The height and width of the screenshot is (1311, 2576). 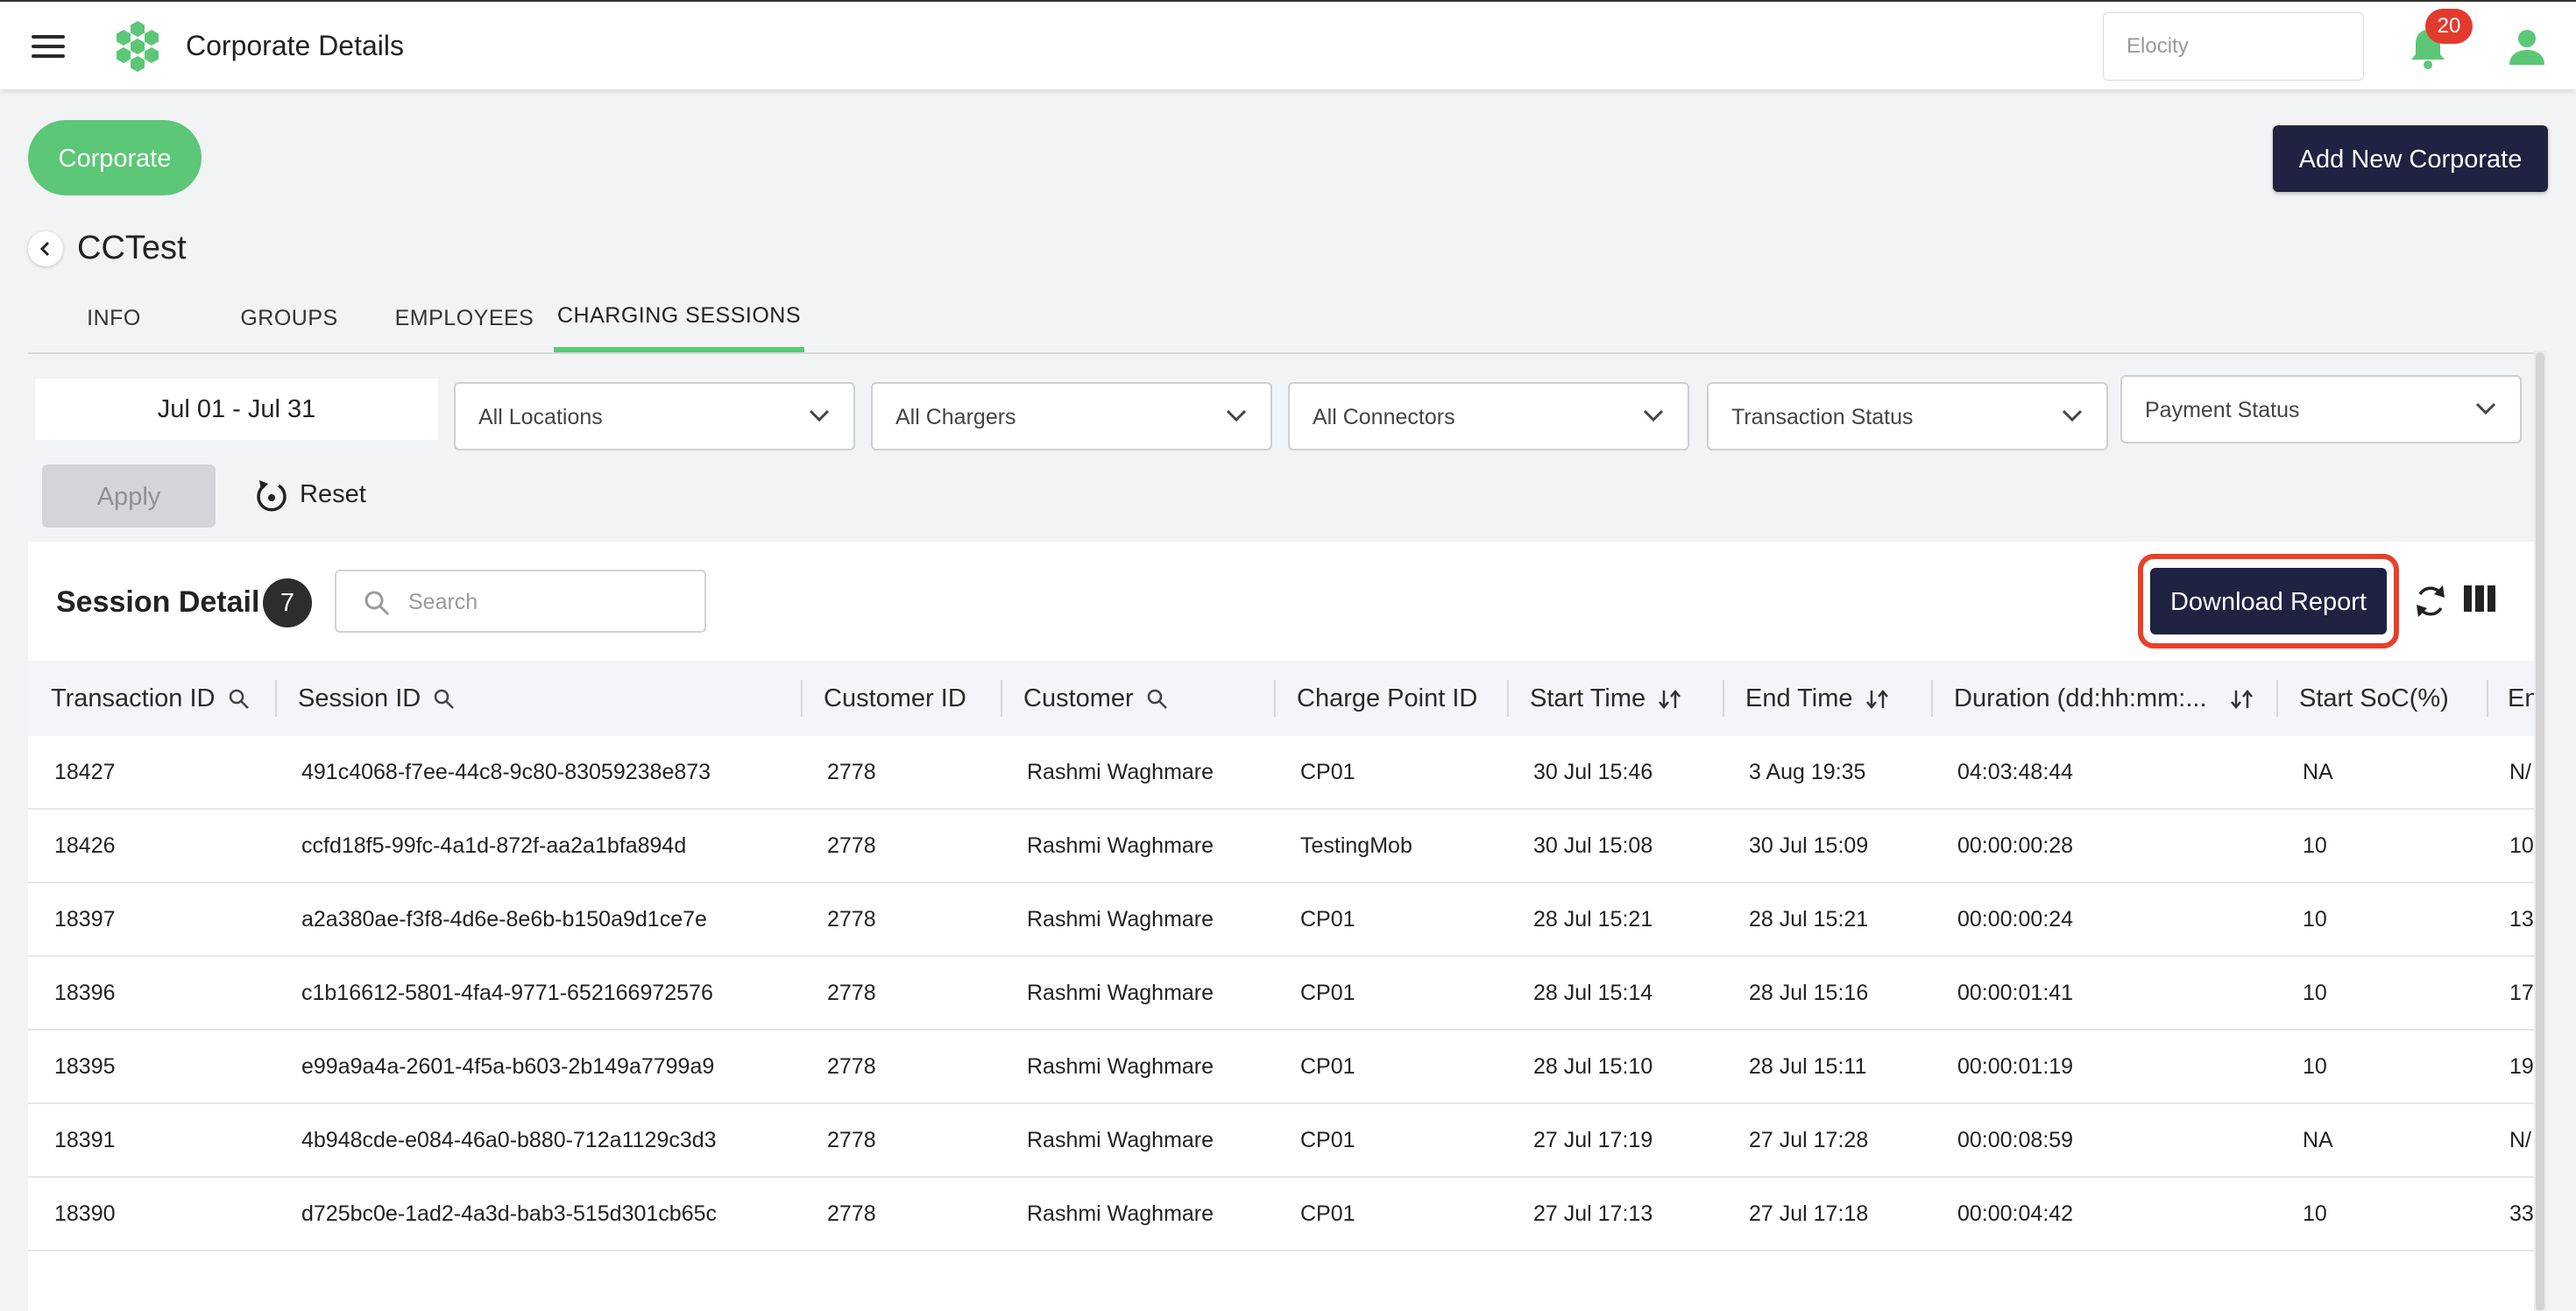 I want to click on column-header: Start Time, so click(x=1630, y=699).